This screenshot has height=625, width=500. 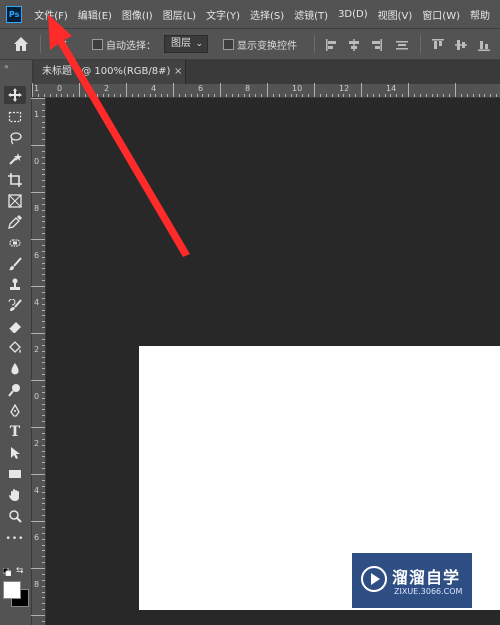 I want to click on horizontal-ruler: 1 0 2 4 6 8 10 12 14, so click(x=266, y=90).